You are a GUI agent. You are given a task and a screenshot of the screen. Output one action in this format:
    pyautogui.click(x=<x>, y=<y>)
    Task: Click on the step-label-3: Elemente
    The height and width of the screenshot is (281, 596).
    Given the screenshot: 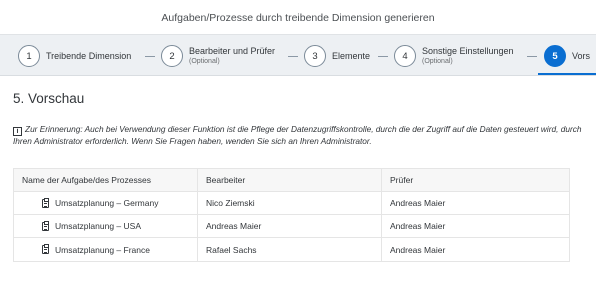 What is the action you would take?
    pyautogui.click(x=351, y=55)
    